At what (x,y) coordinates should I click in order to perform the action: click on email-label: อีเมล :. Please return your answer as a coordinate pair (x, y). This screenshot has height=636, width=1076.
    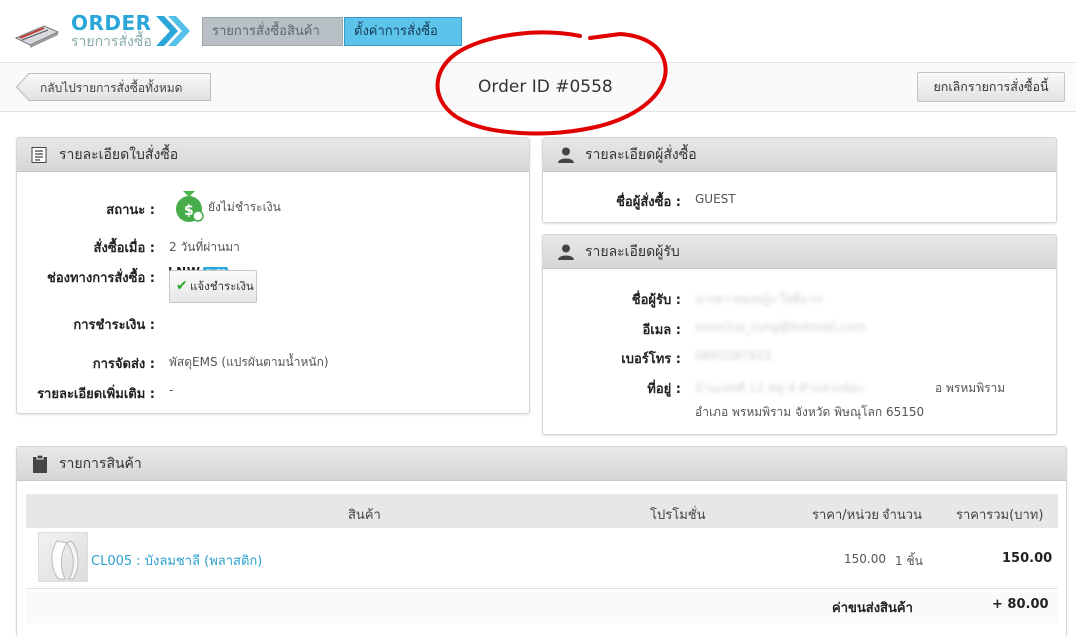
    Looking at the image, I should click on (661, 330).